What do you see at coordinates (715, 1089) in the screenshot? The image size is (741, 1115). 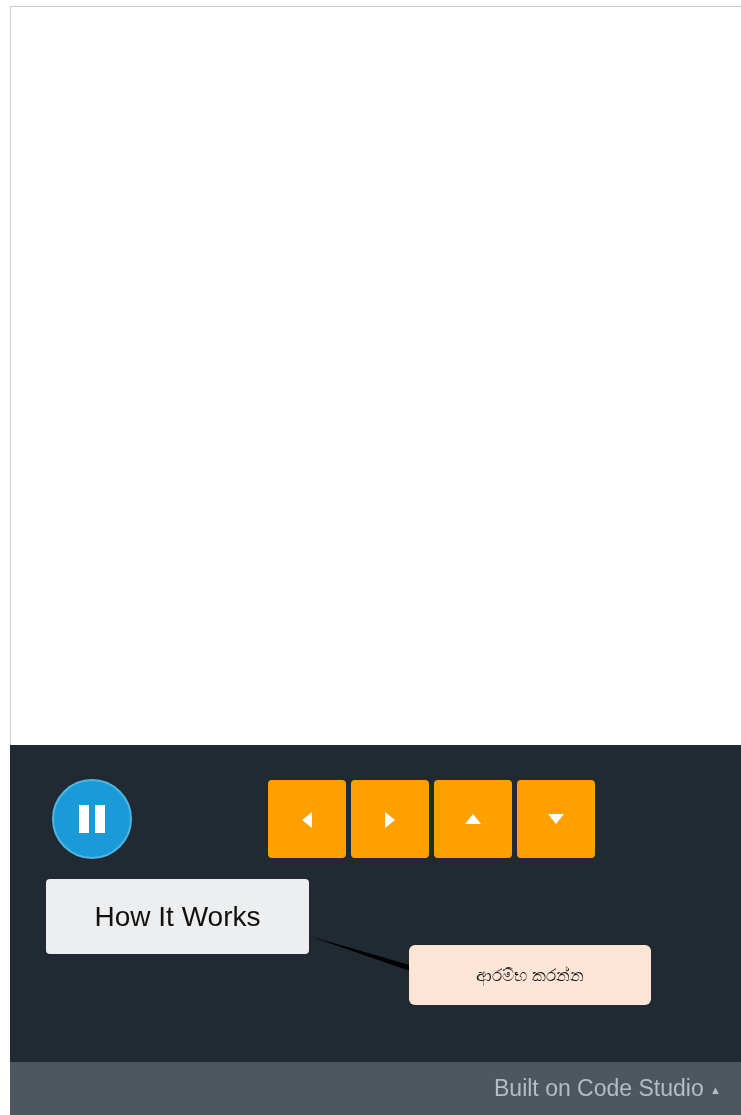 I see `caret-icon: ▲` at bounding box center [715, 1089].